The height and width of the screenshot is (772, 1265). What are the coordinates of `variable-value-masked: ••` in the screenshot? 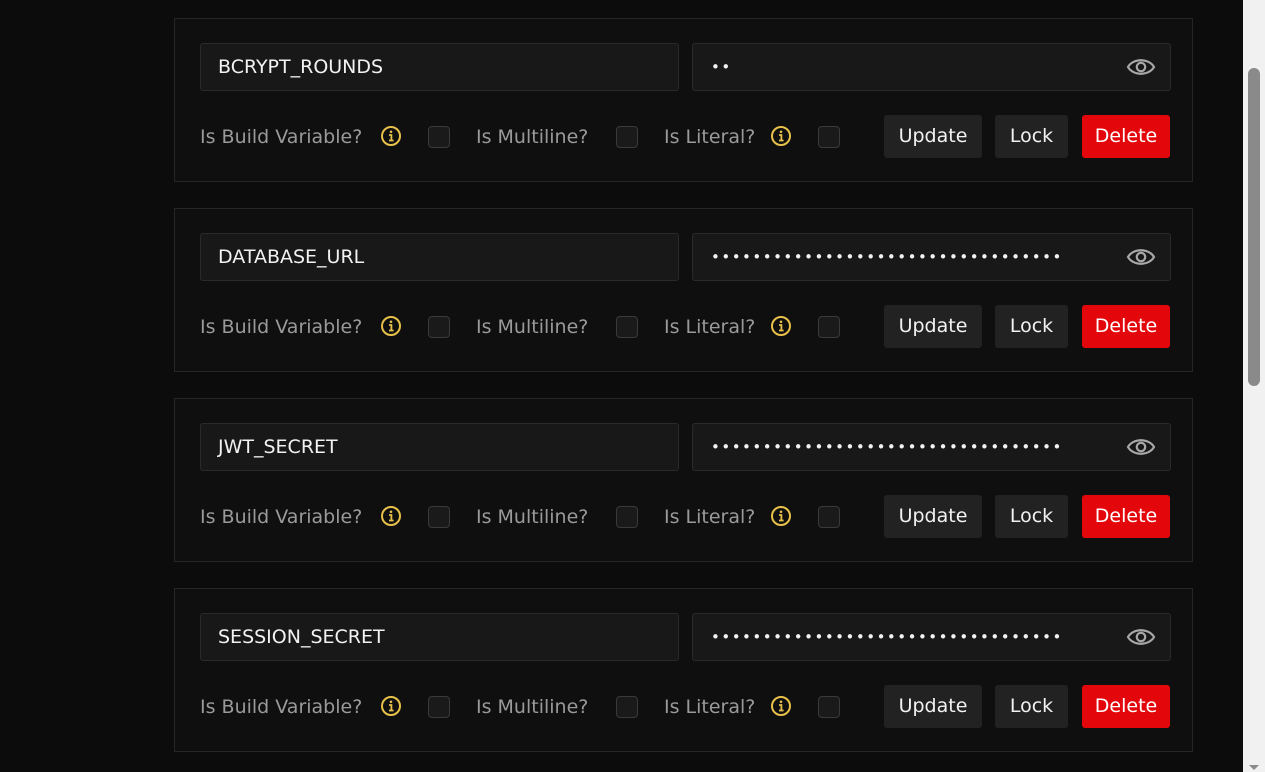 It's located at (721, 67).